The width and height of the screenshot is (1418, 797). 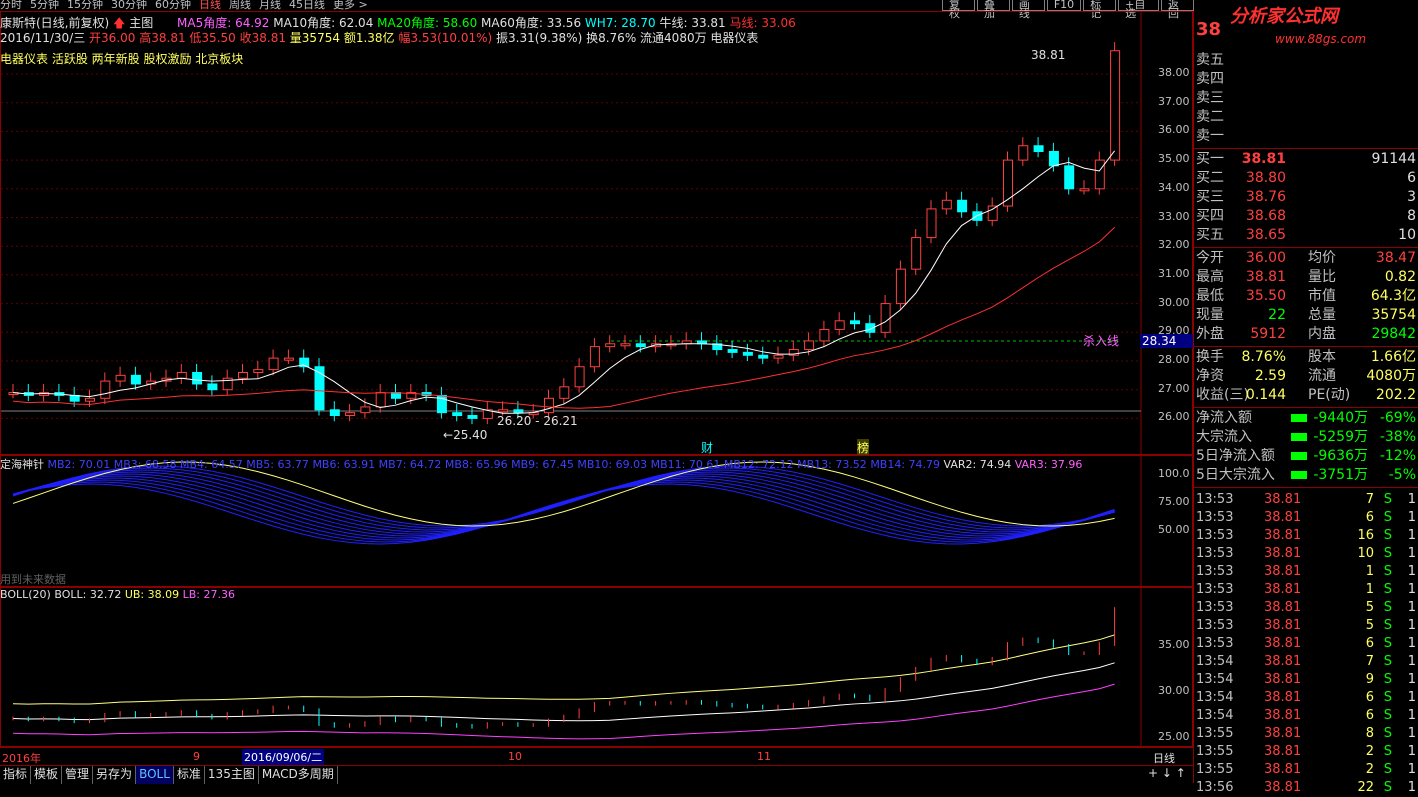 I want to click on site-url: www.88gs.com, so click(x=1321, y=39).